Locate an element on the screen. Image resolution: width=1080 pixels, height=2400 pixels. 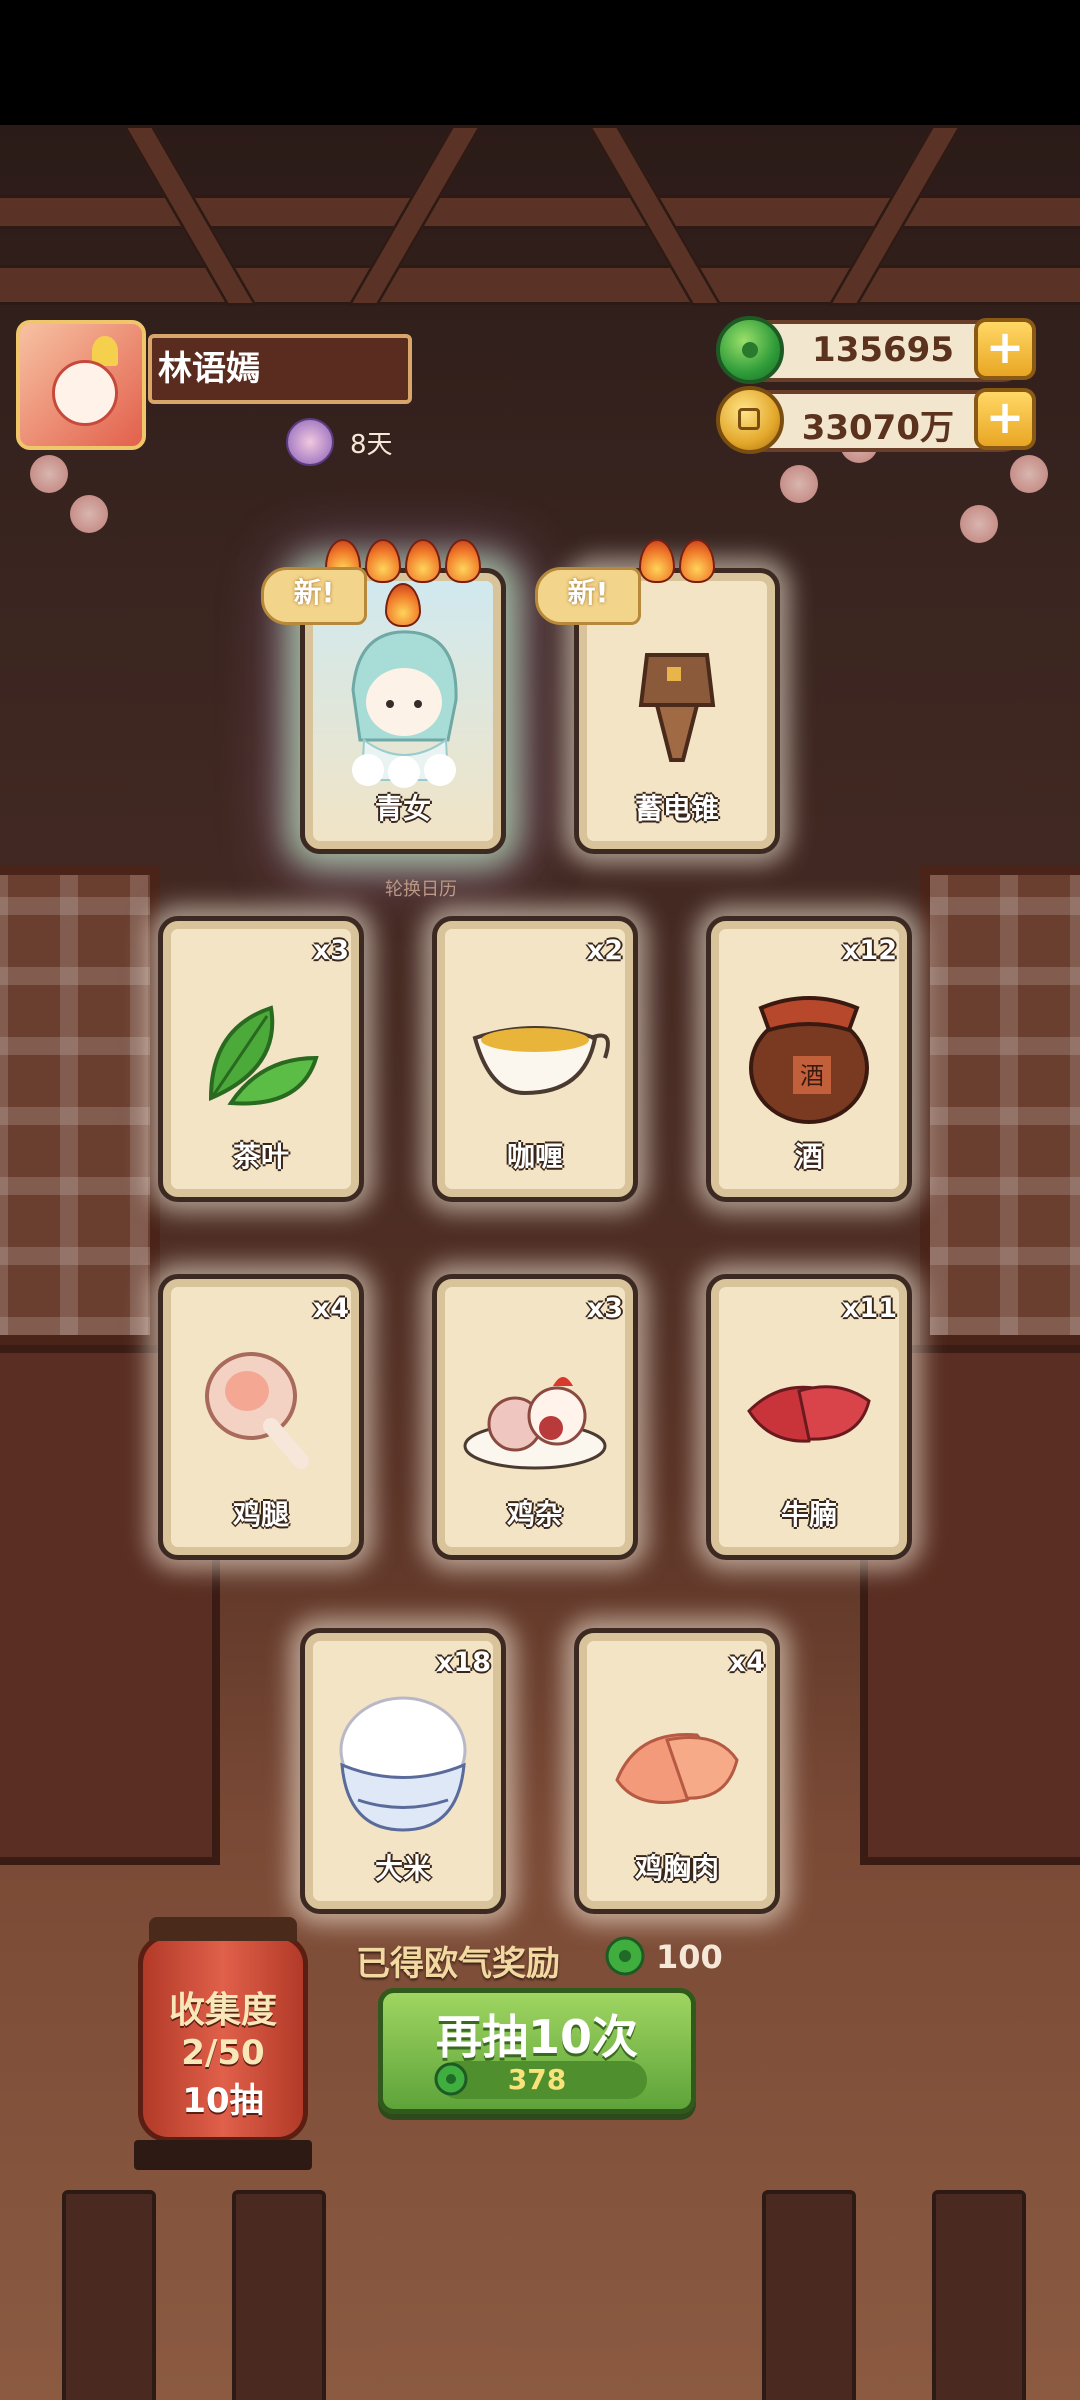
right-window is located at coordinates (1000, 1105).